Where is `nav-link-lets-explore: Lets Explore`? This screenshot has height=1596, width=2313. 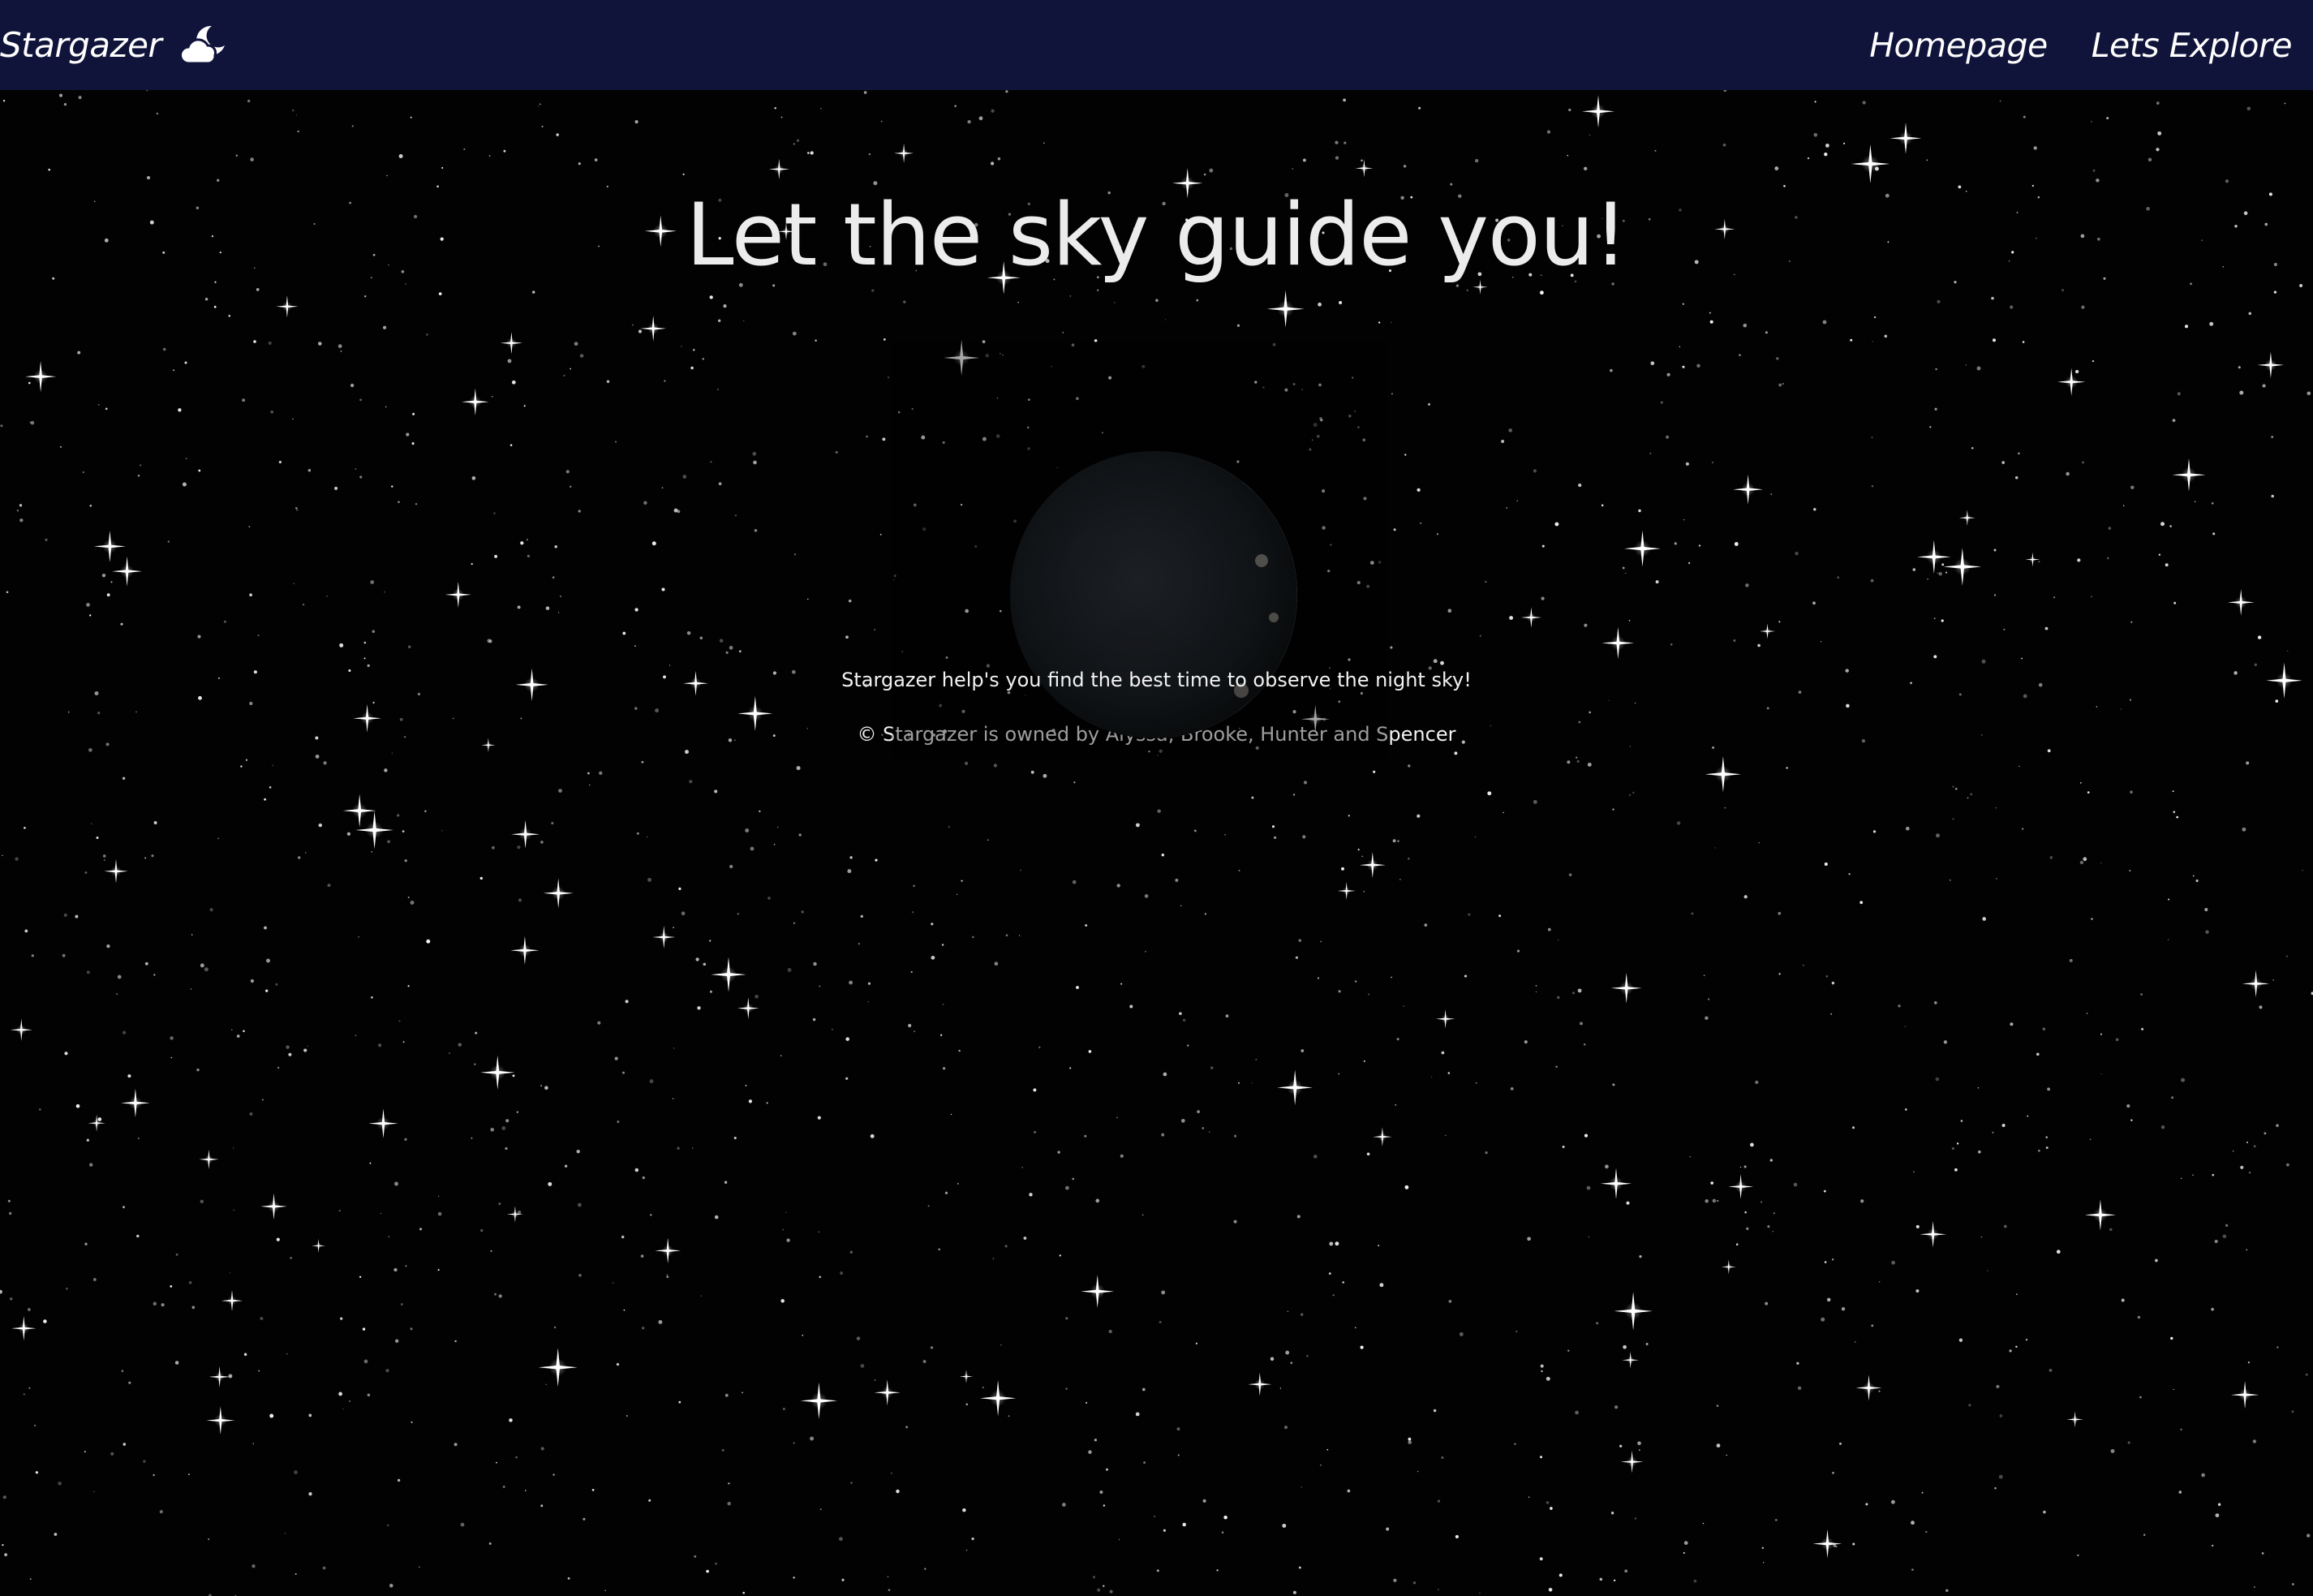
nav-link-lets-explore: Lets Explore is located at coordinates (2192, 45).